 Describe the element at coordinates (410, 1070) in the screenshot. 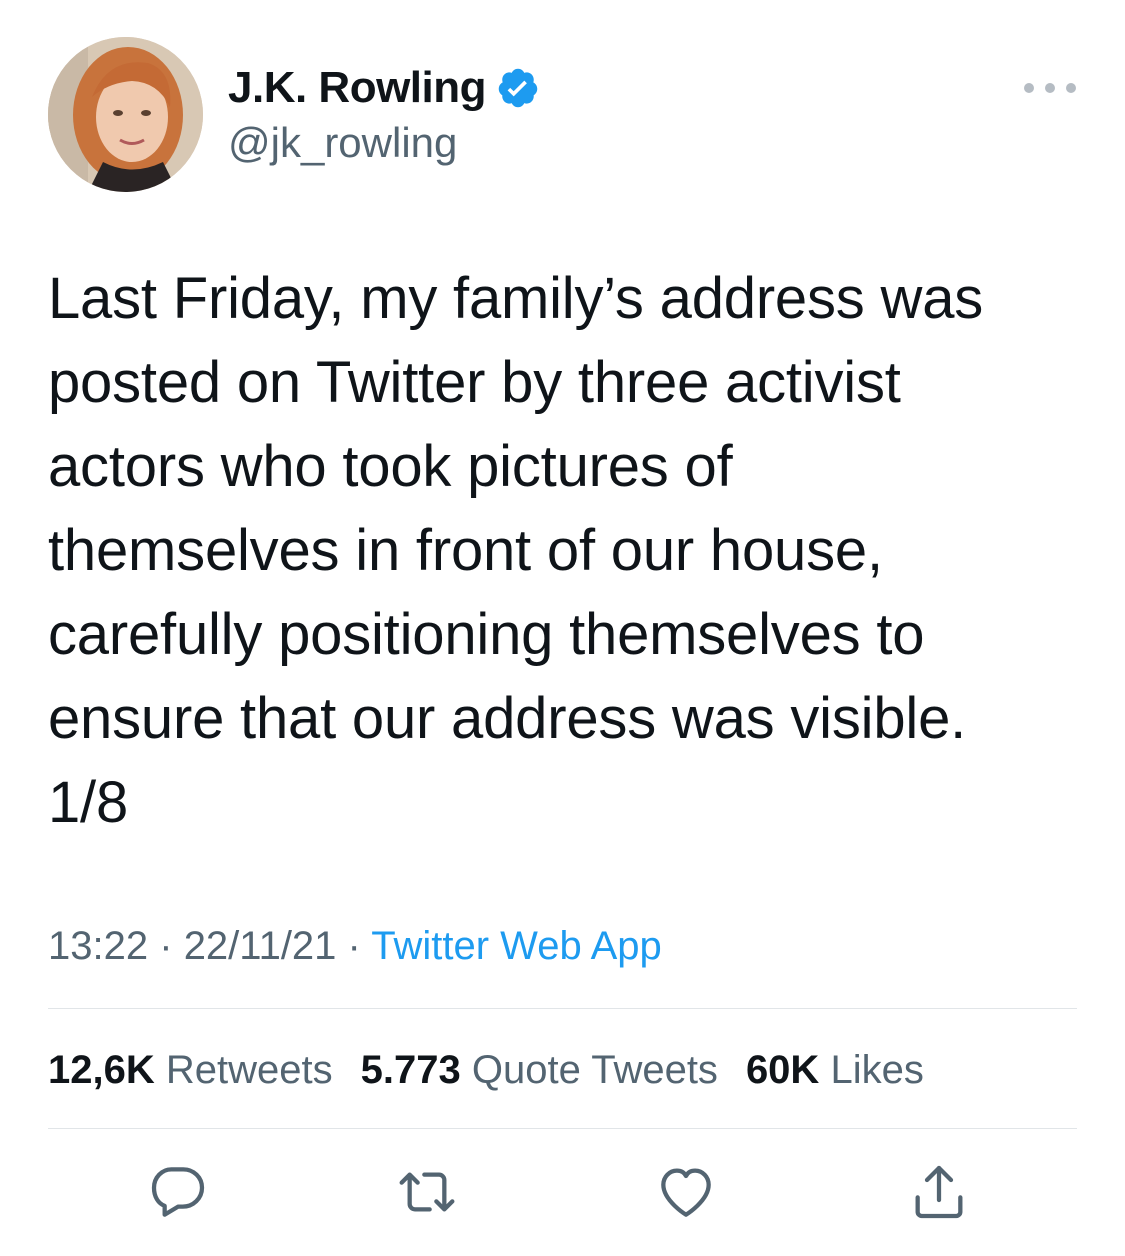

I see `quote-tweets-count: 5.773` at that location.